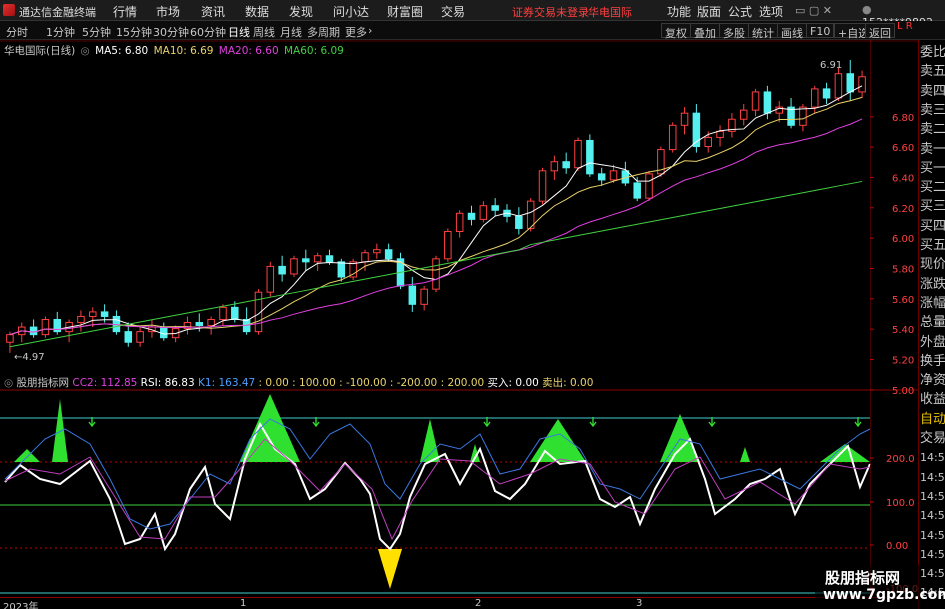 Image resolution: width=945 pixels, height=609 pixels. What do you see at coordinates (405, 11) in the screenshot?
I see `menu-caifuquan: 财富圈` at bounding box center [405, 11].